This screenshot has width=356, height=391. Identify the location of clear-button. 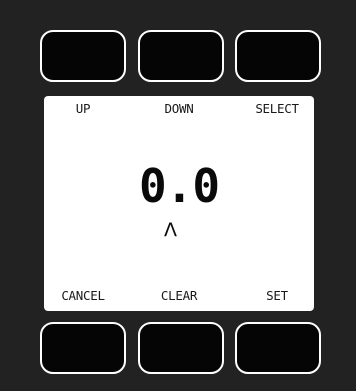
(181, 348).